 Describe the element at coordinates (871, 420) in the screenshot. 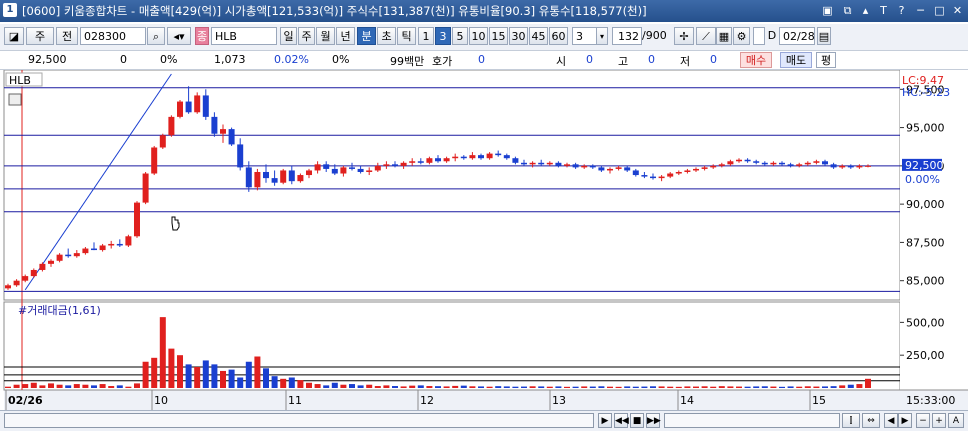

I see `fit-icon: ⇔` at that location.